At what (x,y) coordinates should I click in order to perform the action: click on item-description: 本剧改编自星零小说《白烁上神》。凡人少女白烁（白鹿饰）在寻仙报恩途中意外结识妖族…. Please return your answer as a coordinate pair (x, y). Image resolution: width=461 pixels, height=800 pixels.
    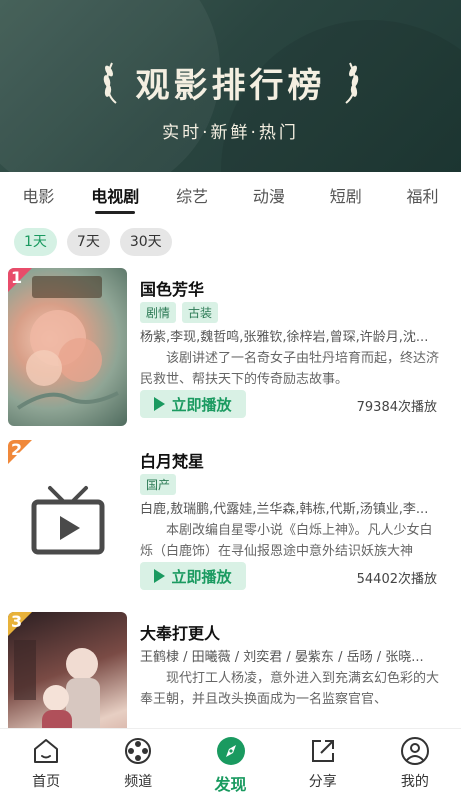
    Looking at the image, I should click on (286, 541).